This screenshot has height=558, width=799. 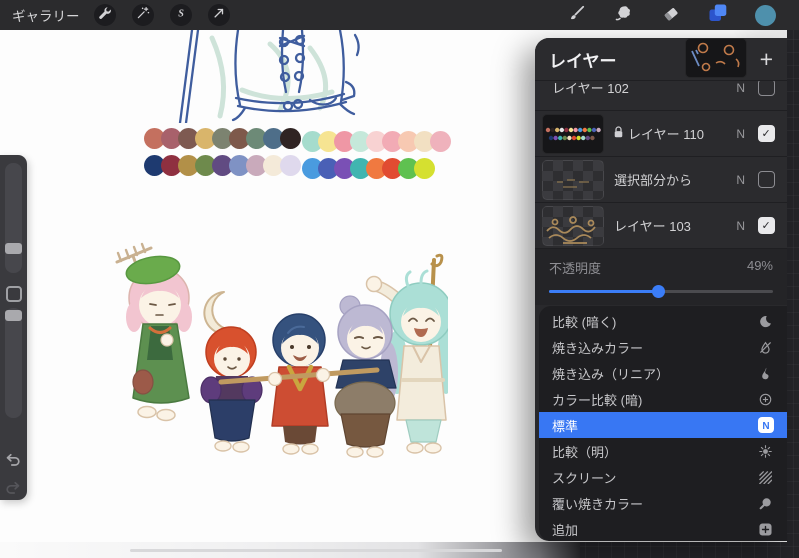 I want to click on eraser-button, so click(x=671, y=15).